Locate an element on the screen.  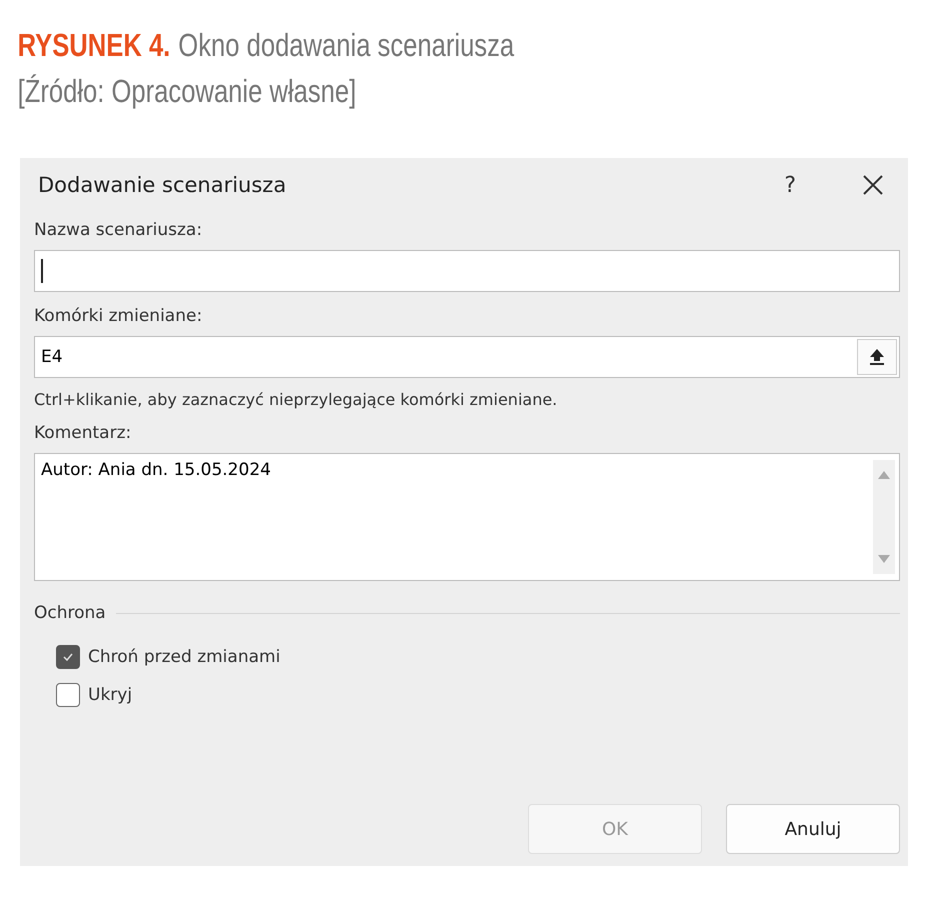
figure-title: Okno dodawania scenariusza is located at coordinates (346, 45).